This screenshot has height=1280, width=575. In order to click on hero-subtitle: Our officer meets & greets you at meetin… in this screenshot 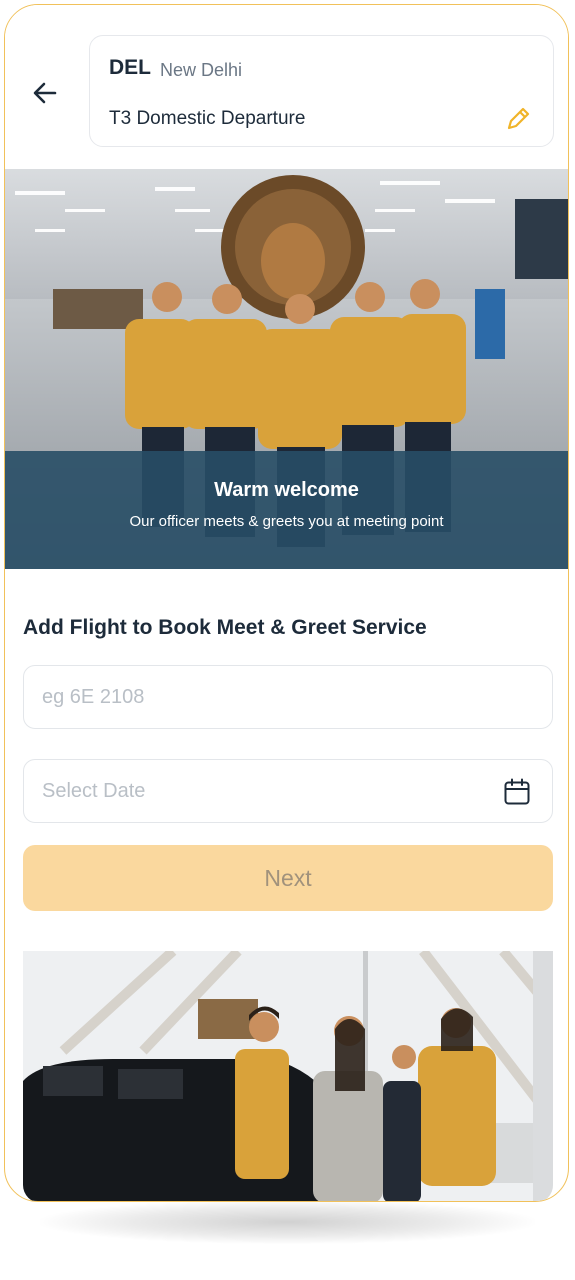, I will do `click(286, 521)`.